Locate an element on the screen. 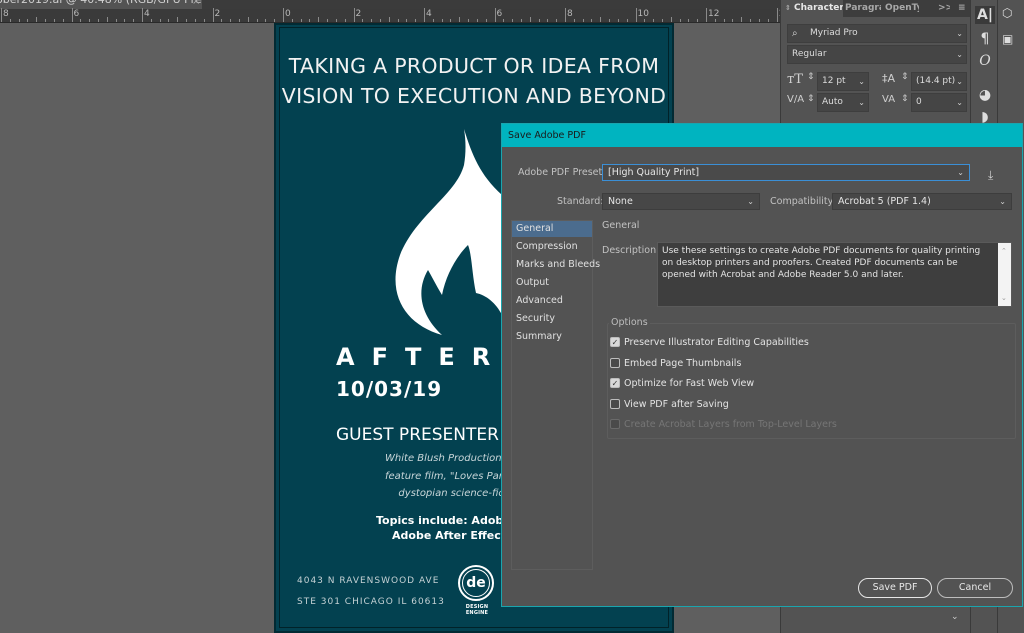  ruler-label: 6 is located at coordinates (499, 14).